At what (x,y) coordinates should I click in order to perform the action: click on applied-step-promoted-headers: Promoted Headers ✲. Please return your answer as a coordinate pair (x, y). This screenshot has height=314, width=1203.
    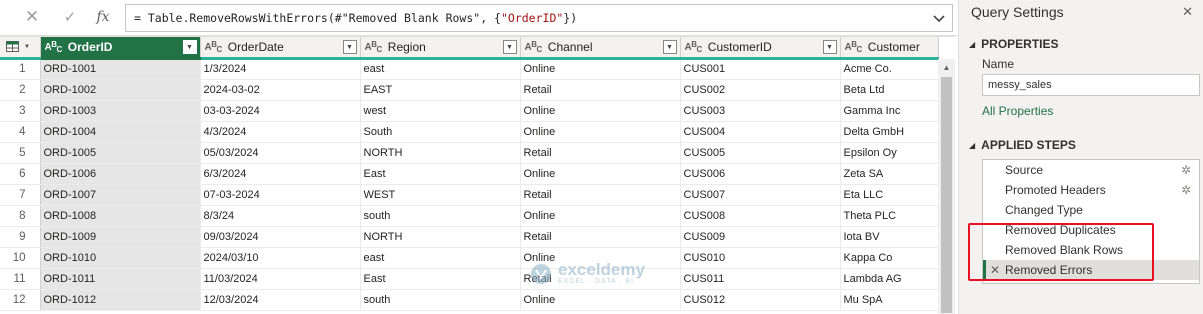
    Looking at the image, I should click on (1091, 190).